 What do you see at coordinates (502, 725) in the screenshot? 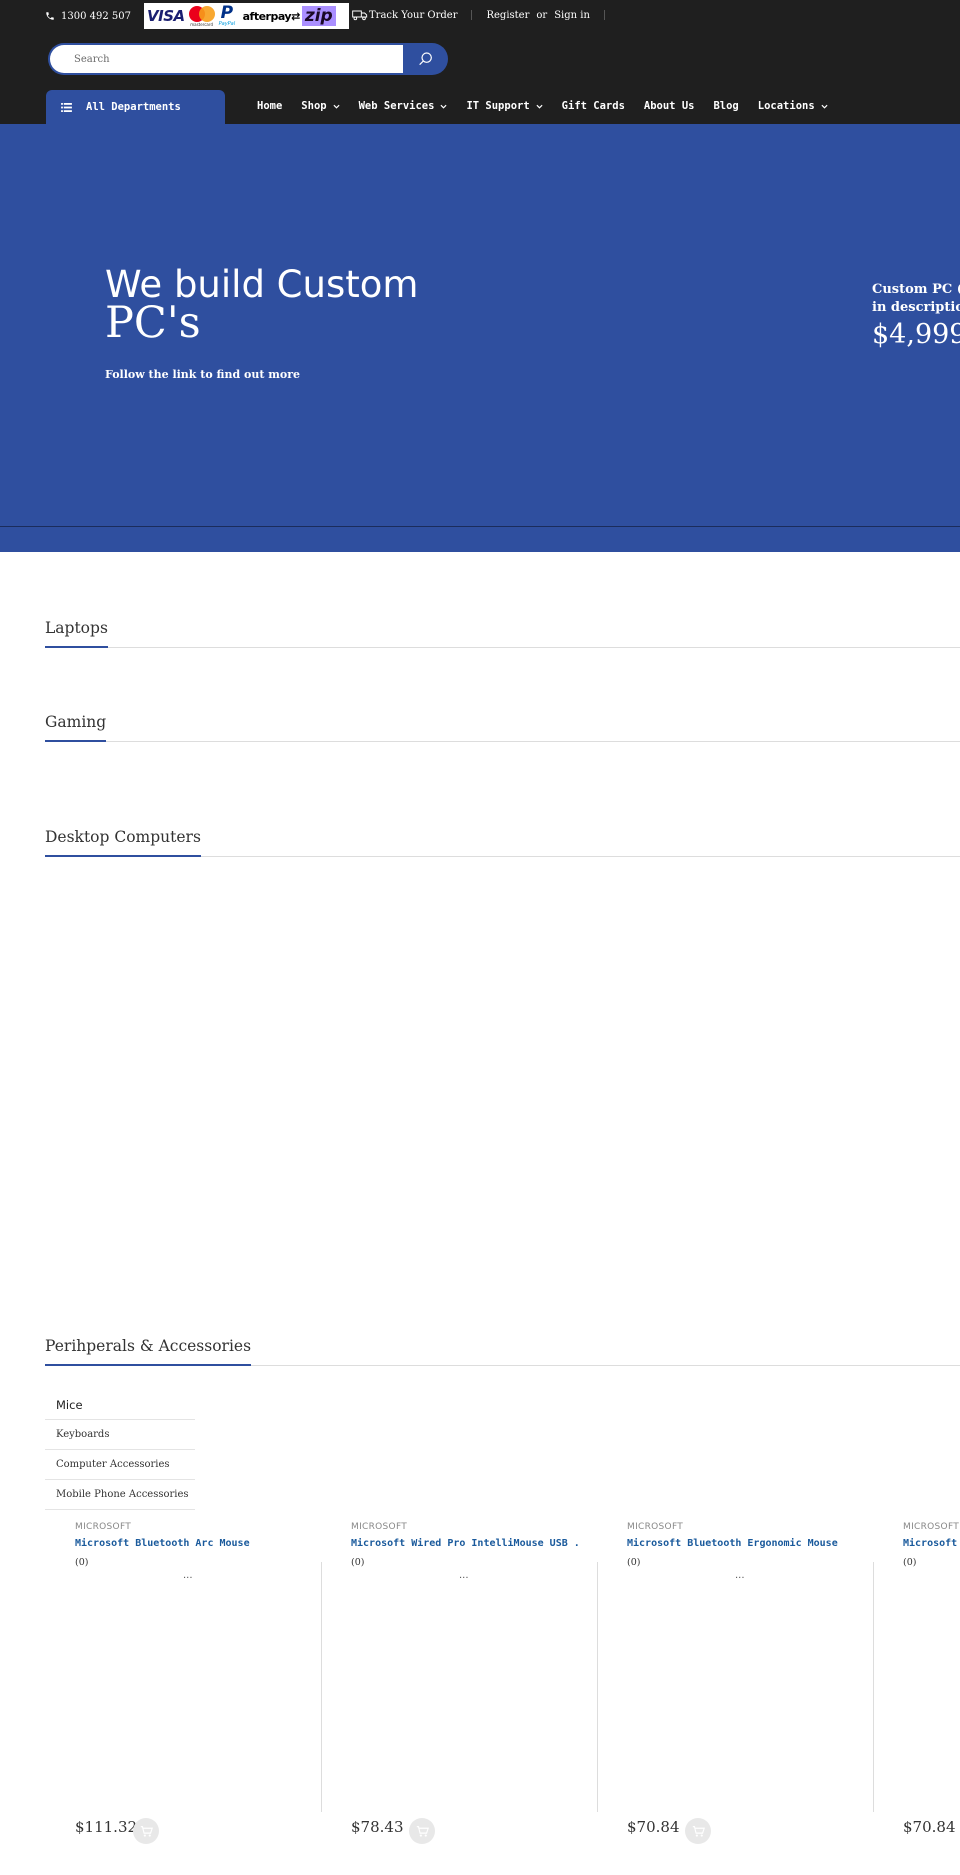
I see `section-gaming: Gaming` at bounding box center [502, 725].